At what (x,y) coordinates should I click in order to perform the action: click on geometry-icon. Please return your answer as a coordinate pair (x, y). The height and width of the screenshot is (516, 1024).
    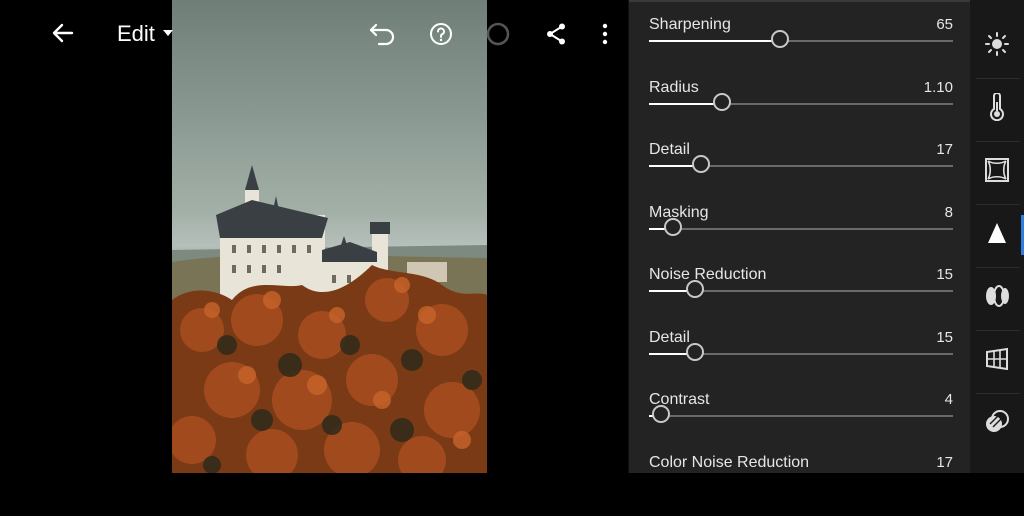
    Looking at the image, I should click on (997, 361).